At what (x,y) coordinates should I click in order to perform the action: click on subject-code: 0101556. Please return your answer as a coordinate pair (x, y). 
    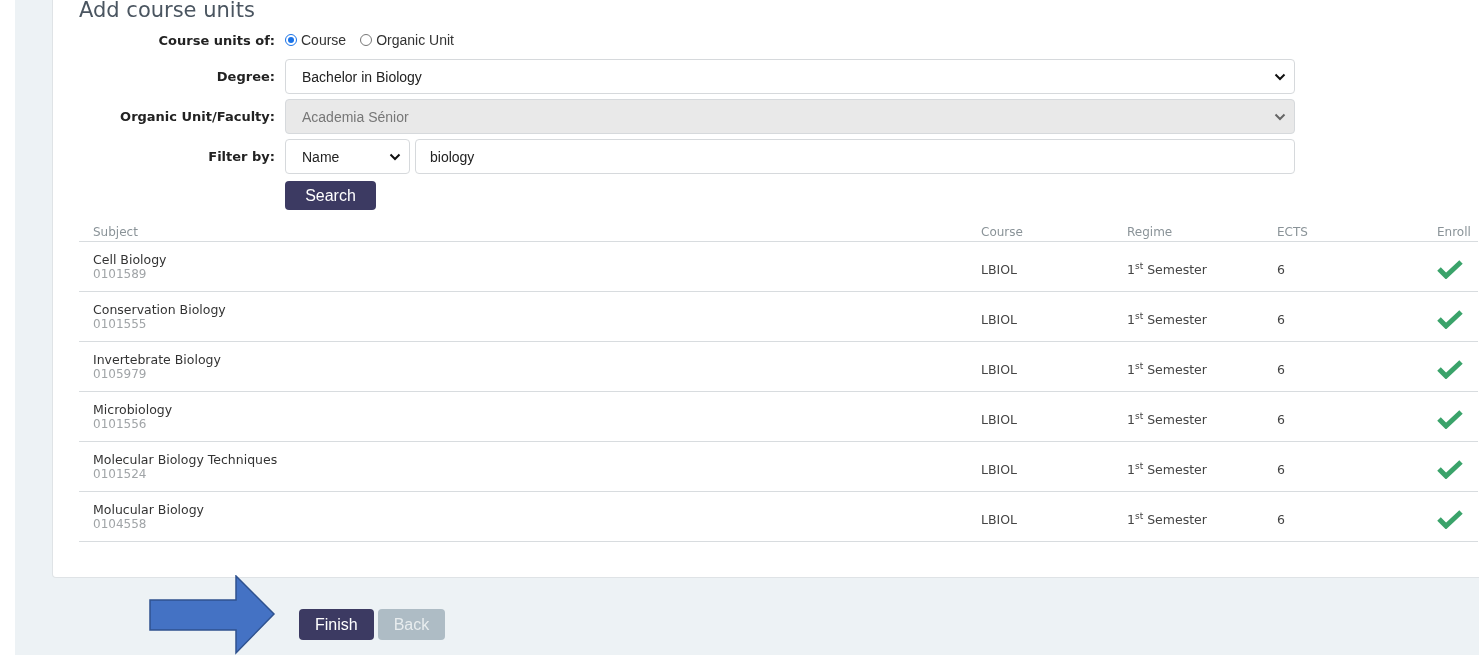
    Looking at the image, I should click on (120, 424).